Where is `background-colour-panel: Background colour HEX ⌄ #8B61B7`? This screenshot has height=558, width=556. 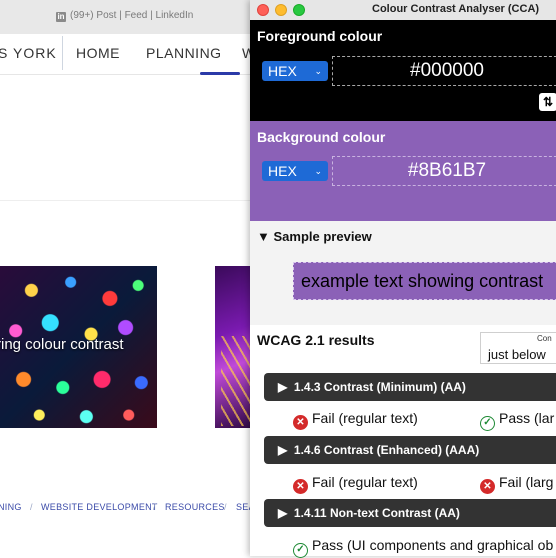
background-colour-panel: Background colour HEX ⌄ #8B61B7 is located at coordinates (403, 171).